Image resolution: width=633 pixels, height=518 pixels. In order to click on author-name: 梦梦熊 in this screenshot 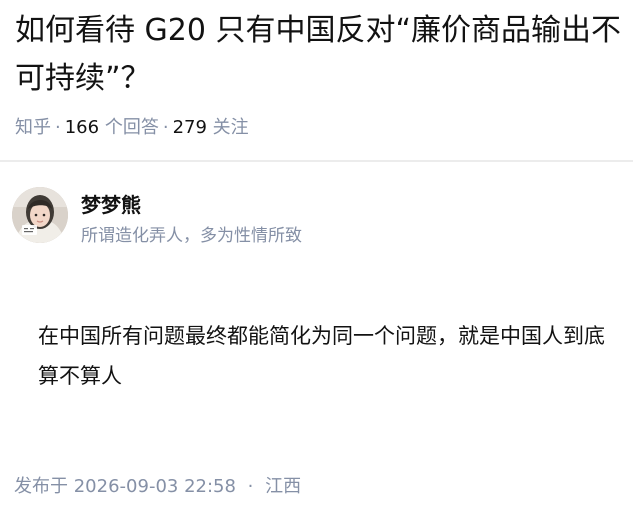, I will do `click(111, 205)`.